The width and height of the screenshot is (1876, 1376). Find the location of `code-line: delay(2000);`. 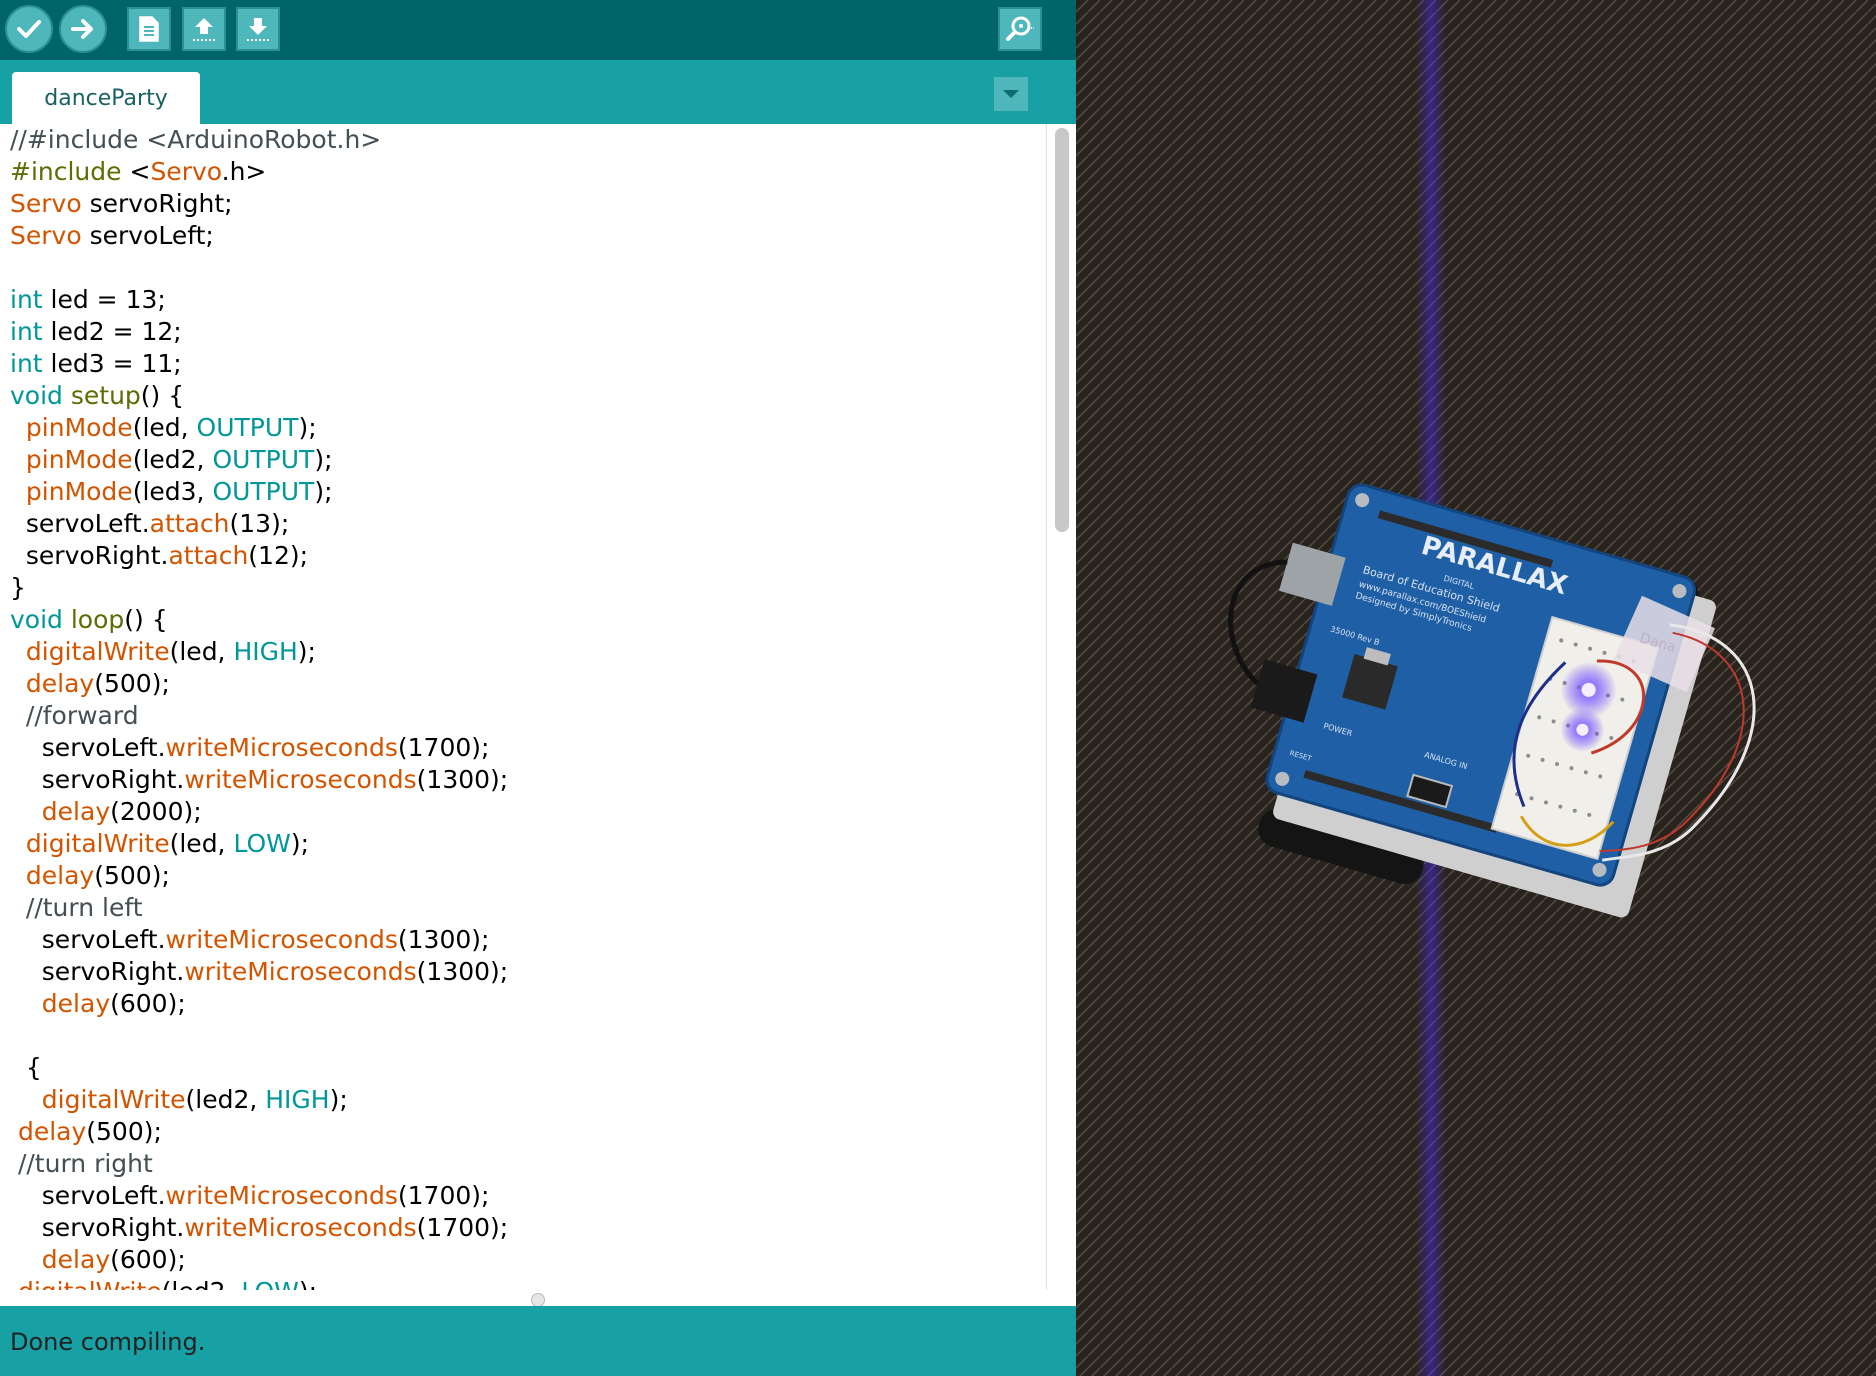

code-line: delay(2000); is located at coordinates (259, 812).